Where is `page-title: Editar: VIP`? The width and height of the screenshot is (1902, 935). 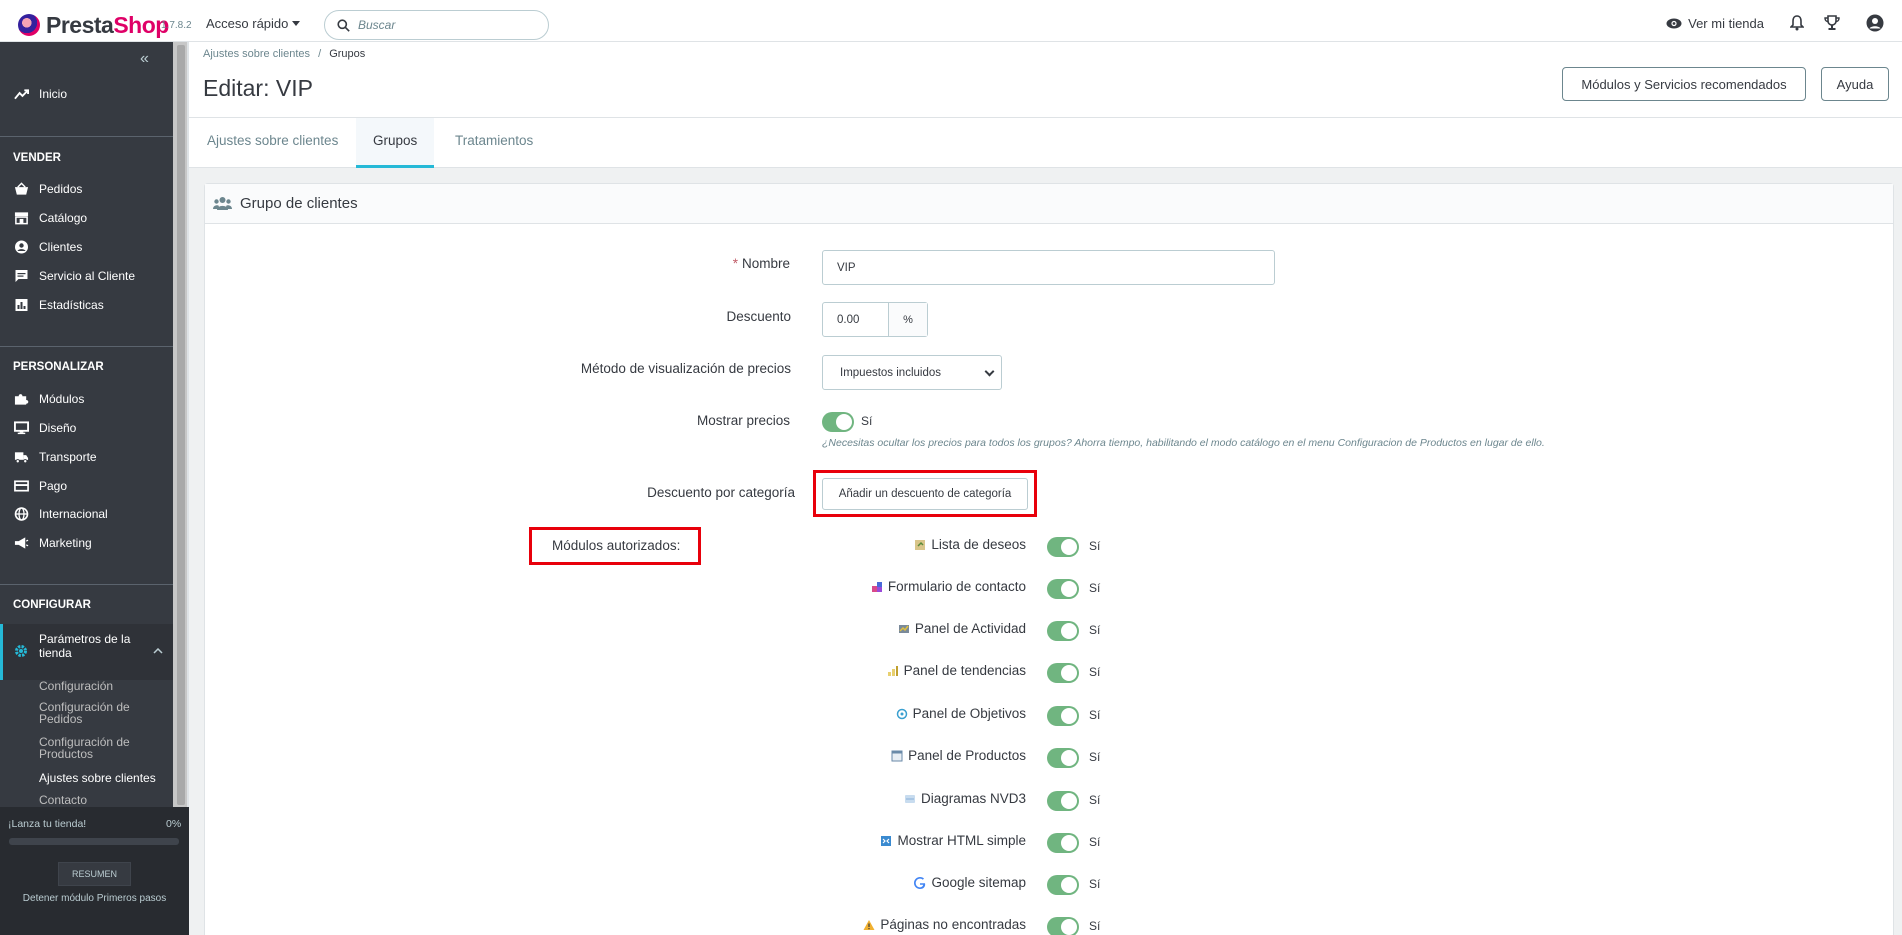 page-title: Editar: VIP is located at coordinates (258, 88).